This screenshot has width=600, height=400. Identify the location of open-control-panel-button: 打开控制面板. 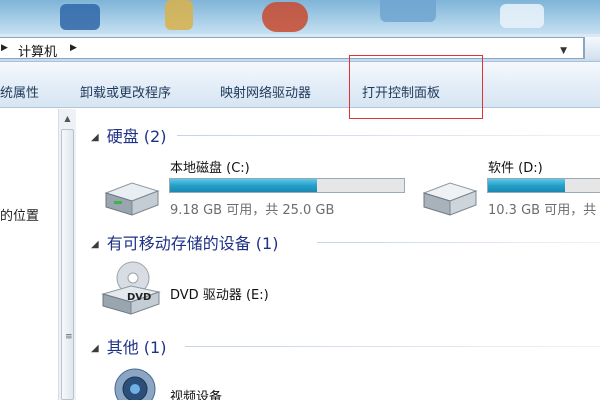
(401, 91).